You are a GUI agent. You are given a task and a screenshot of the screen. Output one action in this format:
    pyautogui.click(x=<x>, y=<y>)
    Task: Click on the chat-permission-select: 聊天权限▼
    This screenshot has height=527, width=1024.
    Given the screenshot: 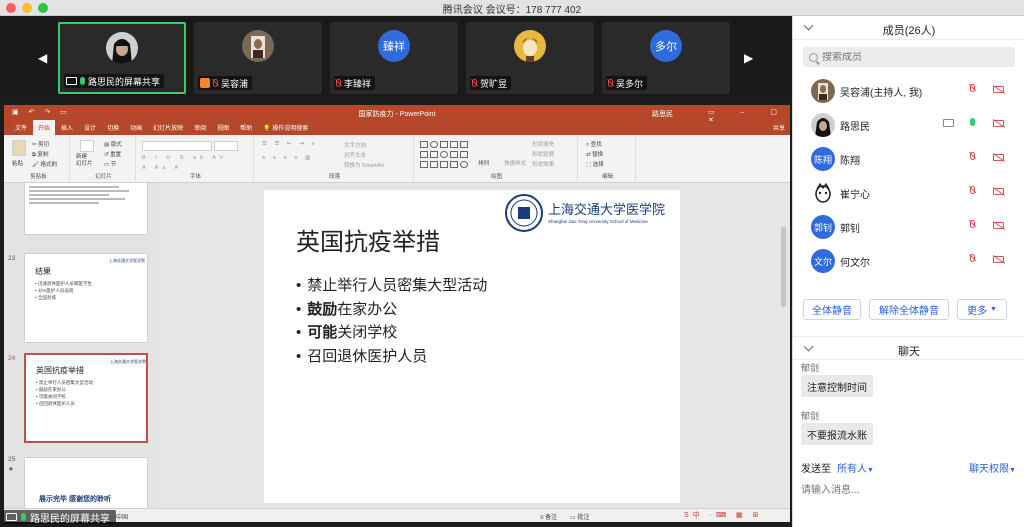 What is the action you would take?
    pyautogui.click(x=992, y=467)
    